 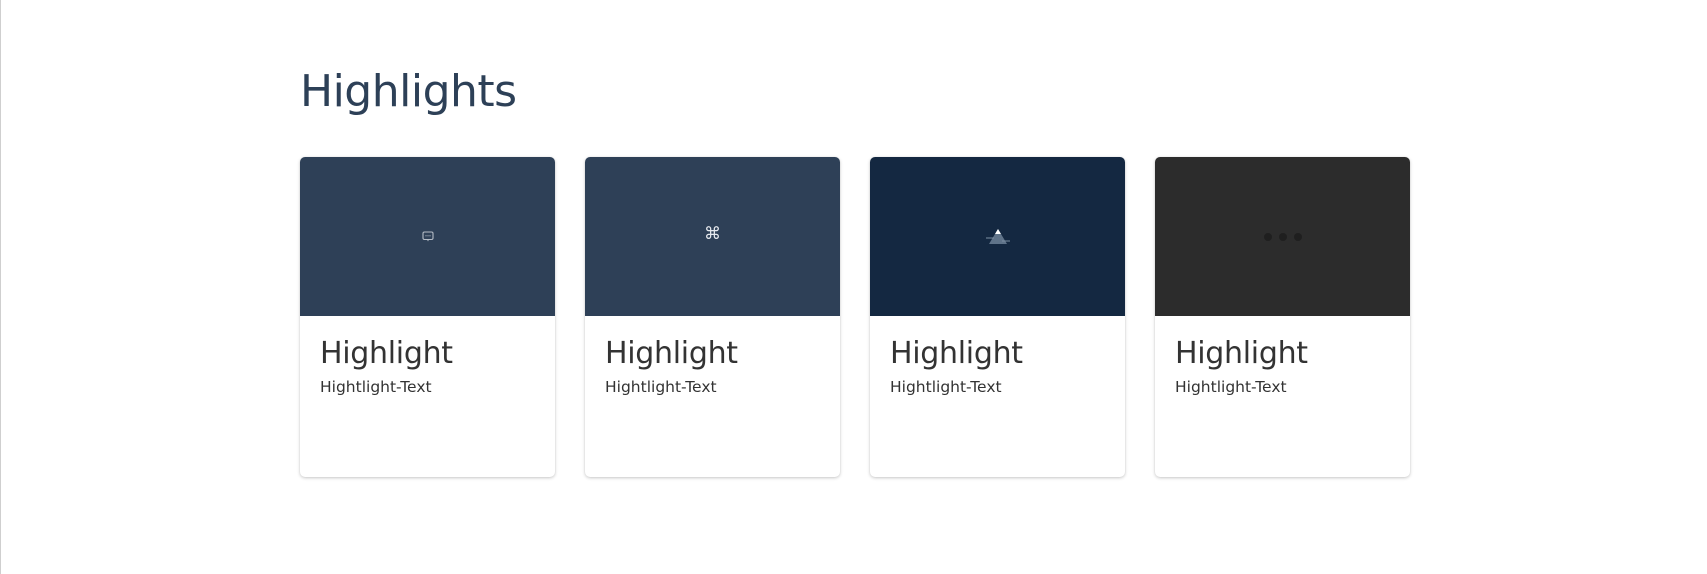 I want to click on command-key-icon: ⌘, so click(x=712, y=233).